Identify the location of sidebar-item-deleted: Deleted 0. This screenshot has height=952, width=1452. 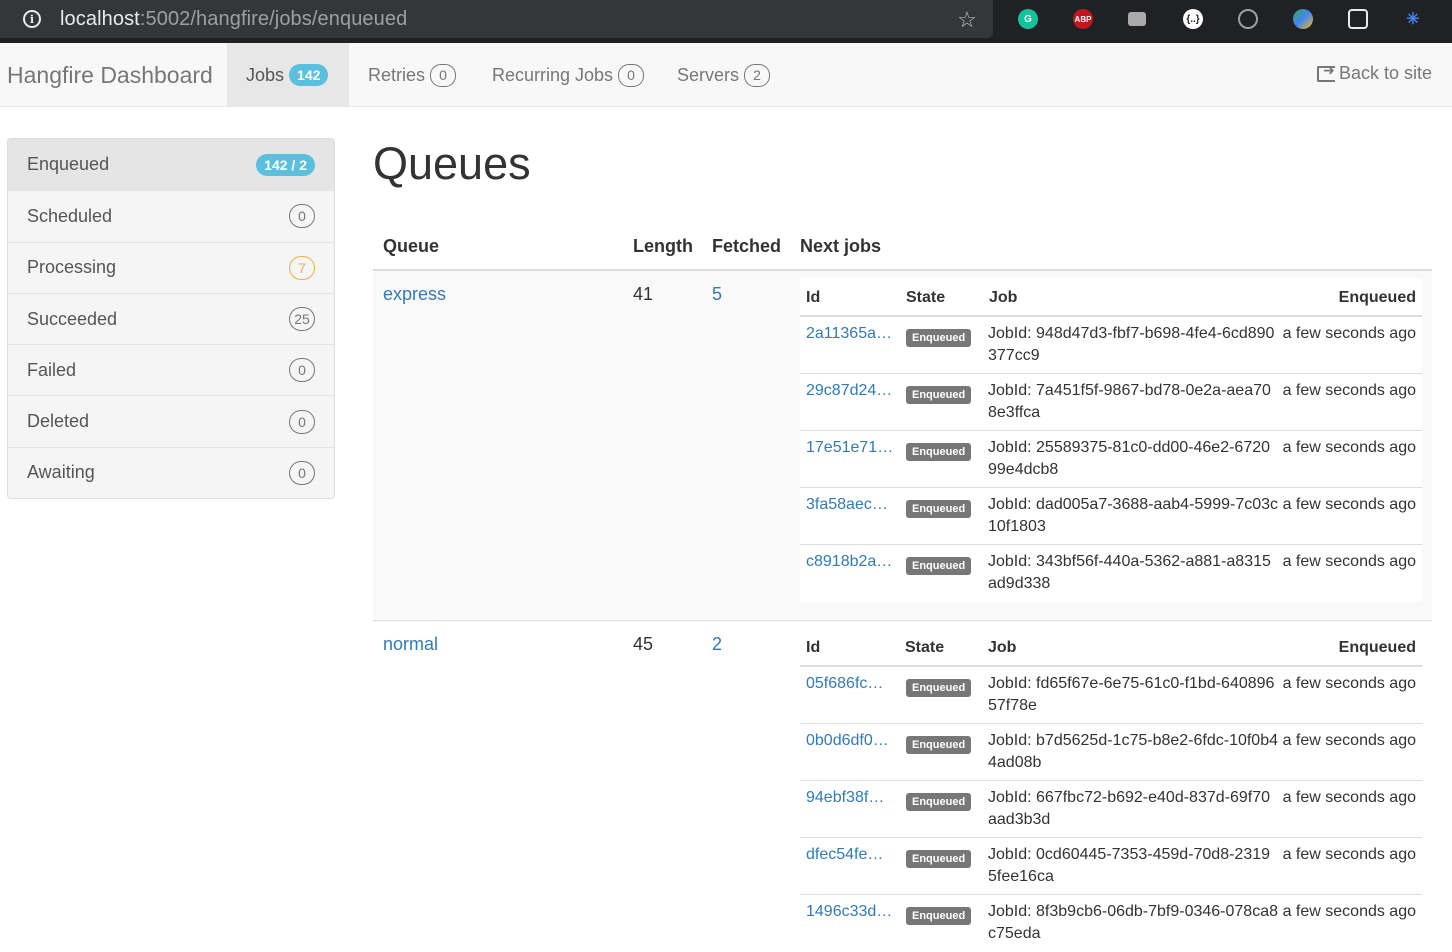
(171, 420).